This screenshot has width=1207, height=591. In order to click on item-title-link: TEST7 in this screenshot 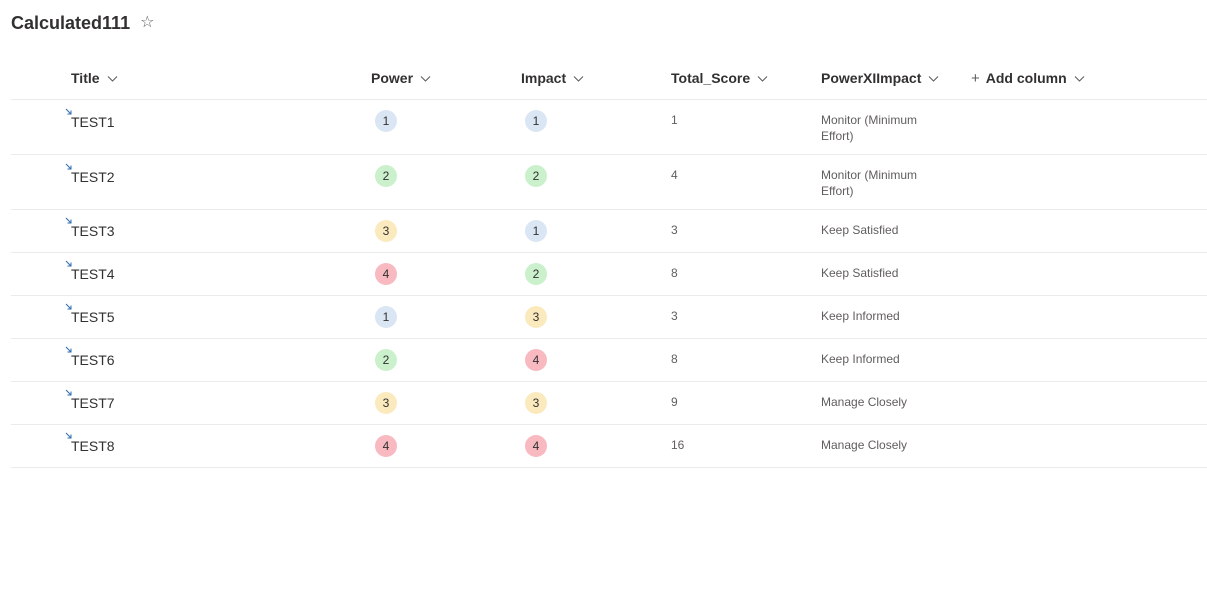, I will do `click(90, 400)`.